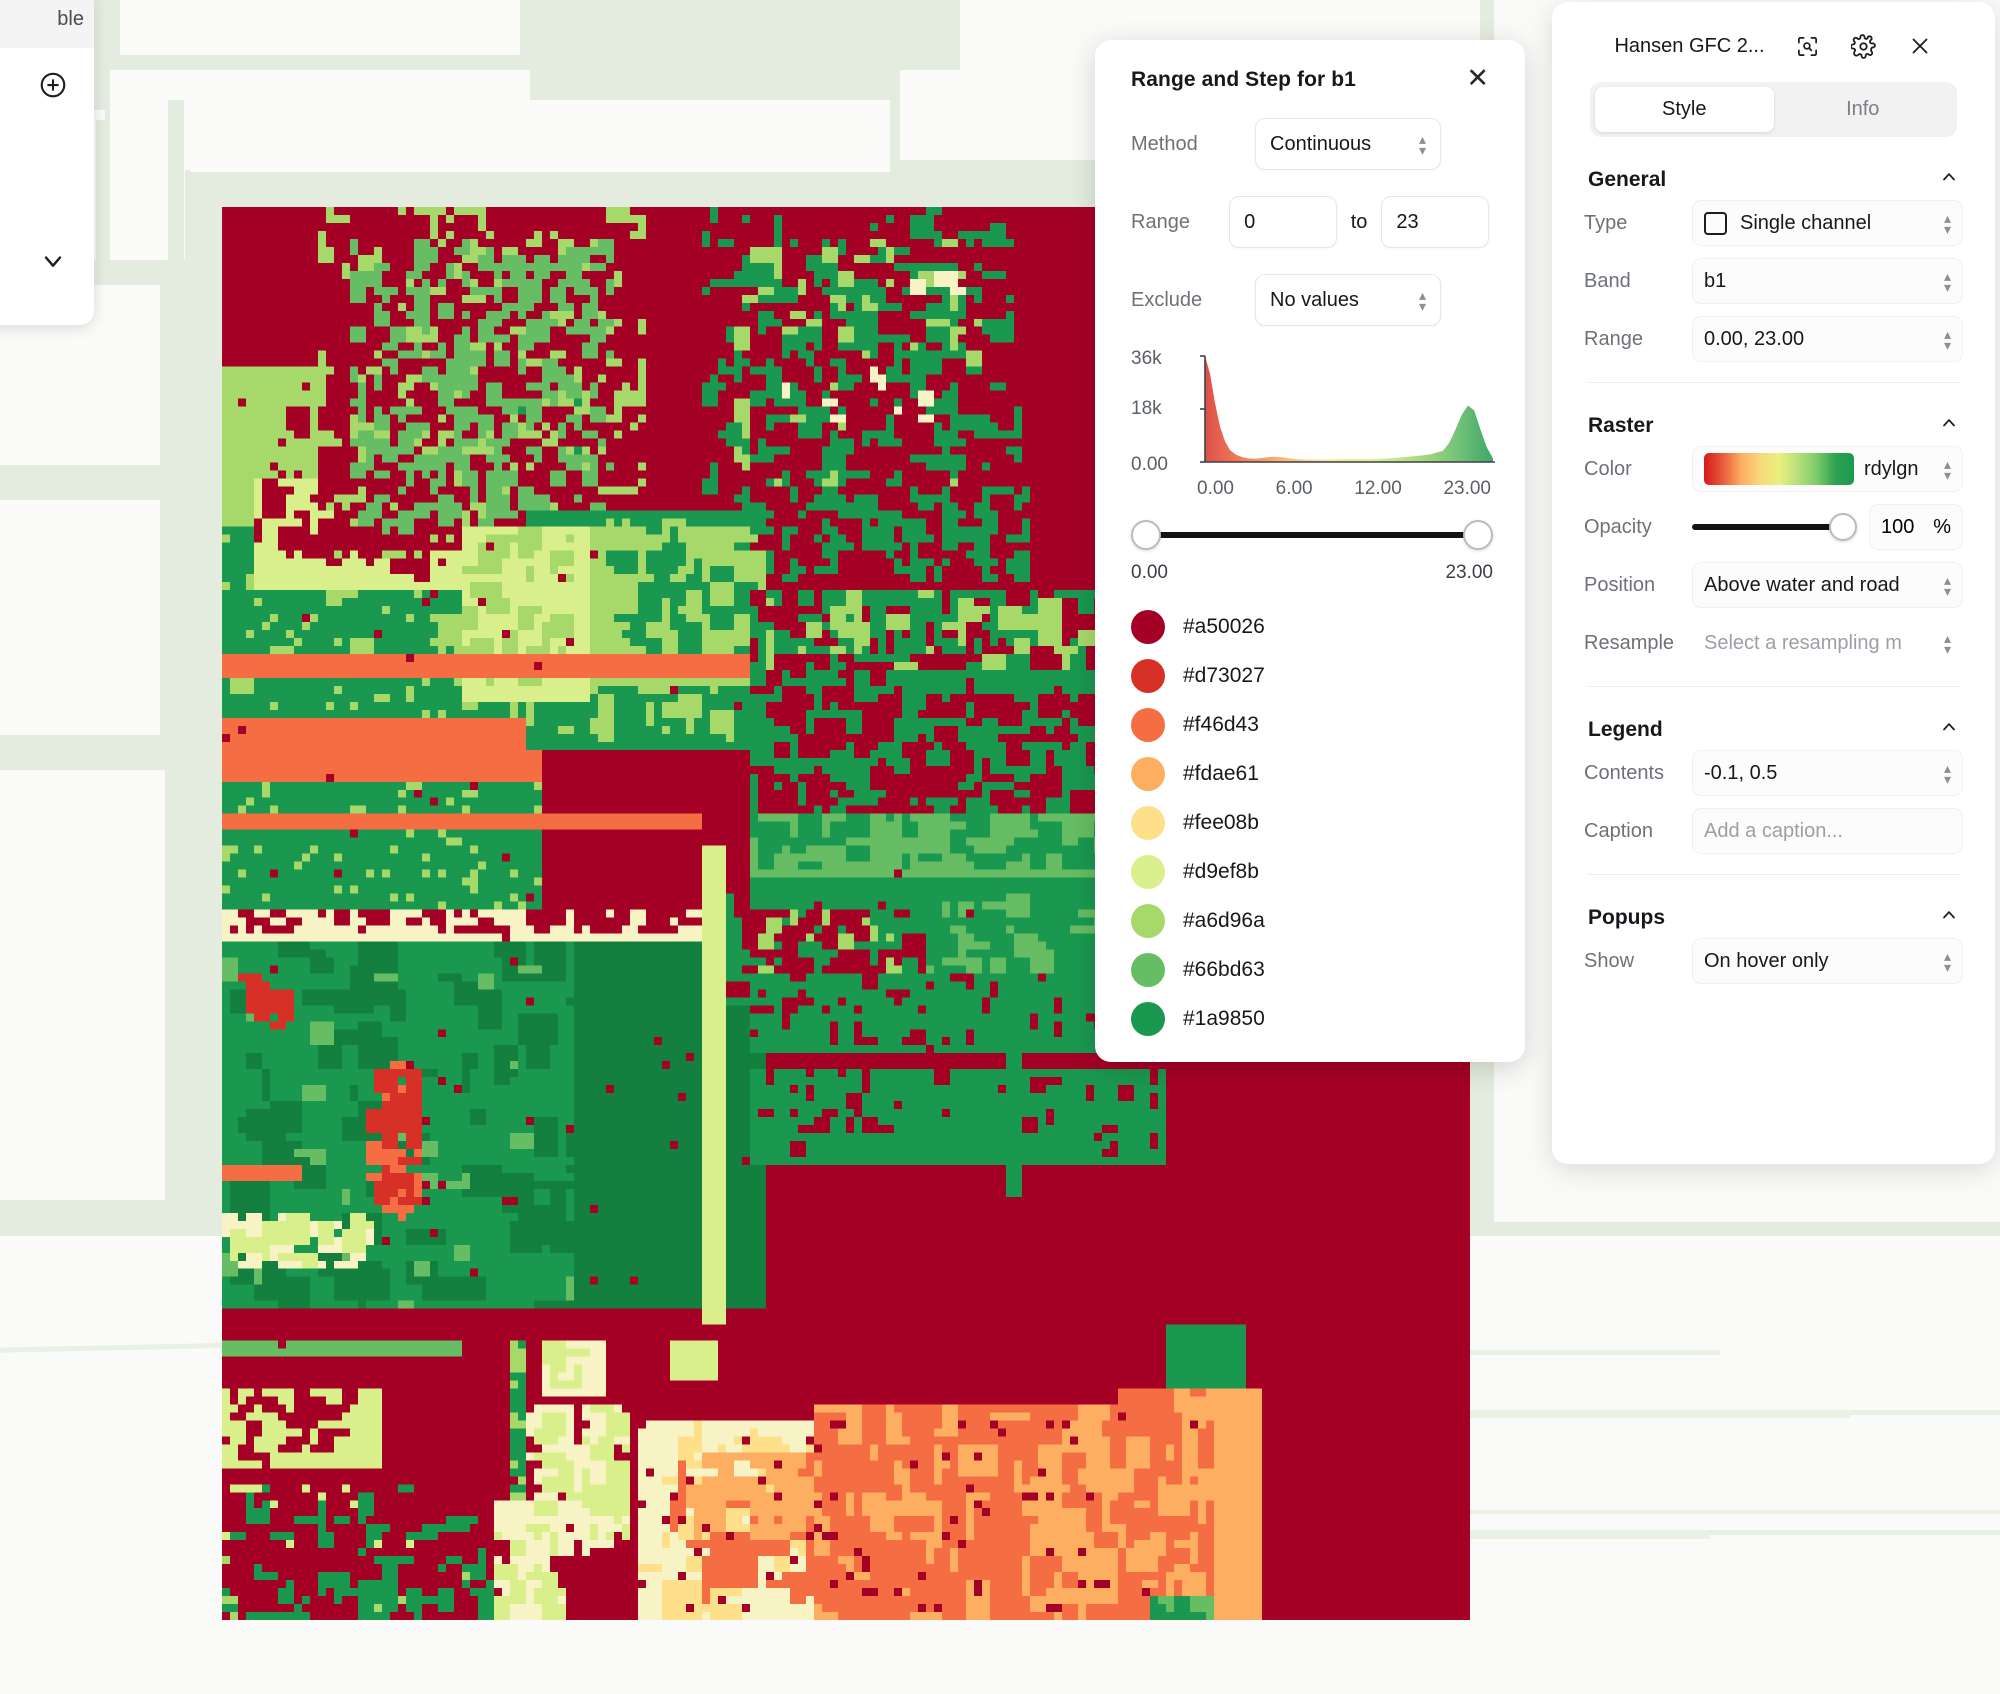 The image size is (2000, 1694). Describe the element at coordinates (1467, 488) in the screenshot. I see `x-tick-label: 23.00` at that location.